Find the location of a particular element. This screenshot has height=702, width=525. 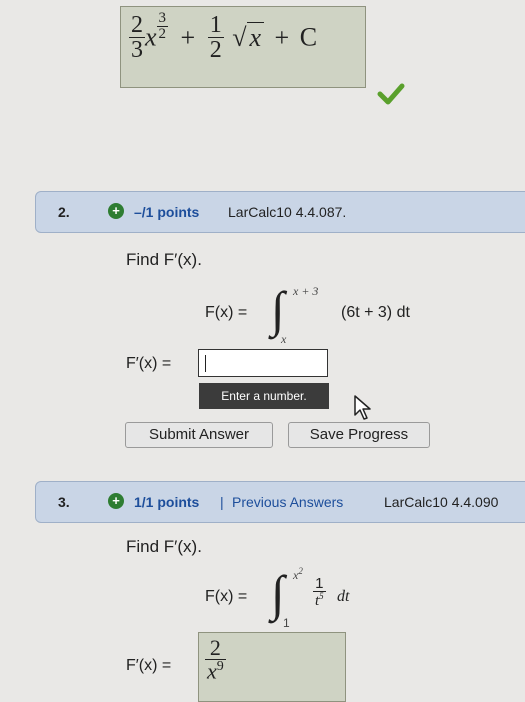

answer-denominator: x9 is located at coordinates (215, 670).